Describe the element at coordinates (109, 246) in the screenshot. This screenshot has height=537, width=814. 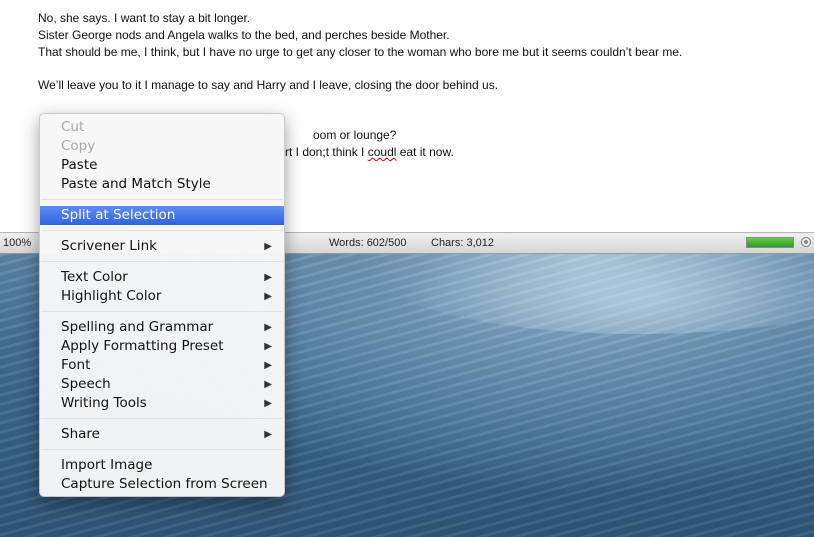
I see `menu-item-label: Scrivener Link` at that location.